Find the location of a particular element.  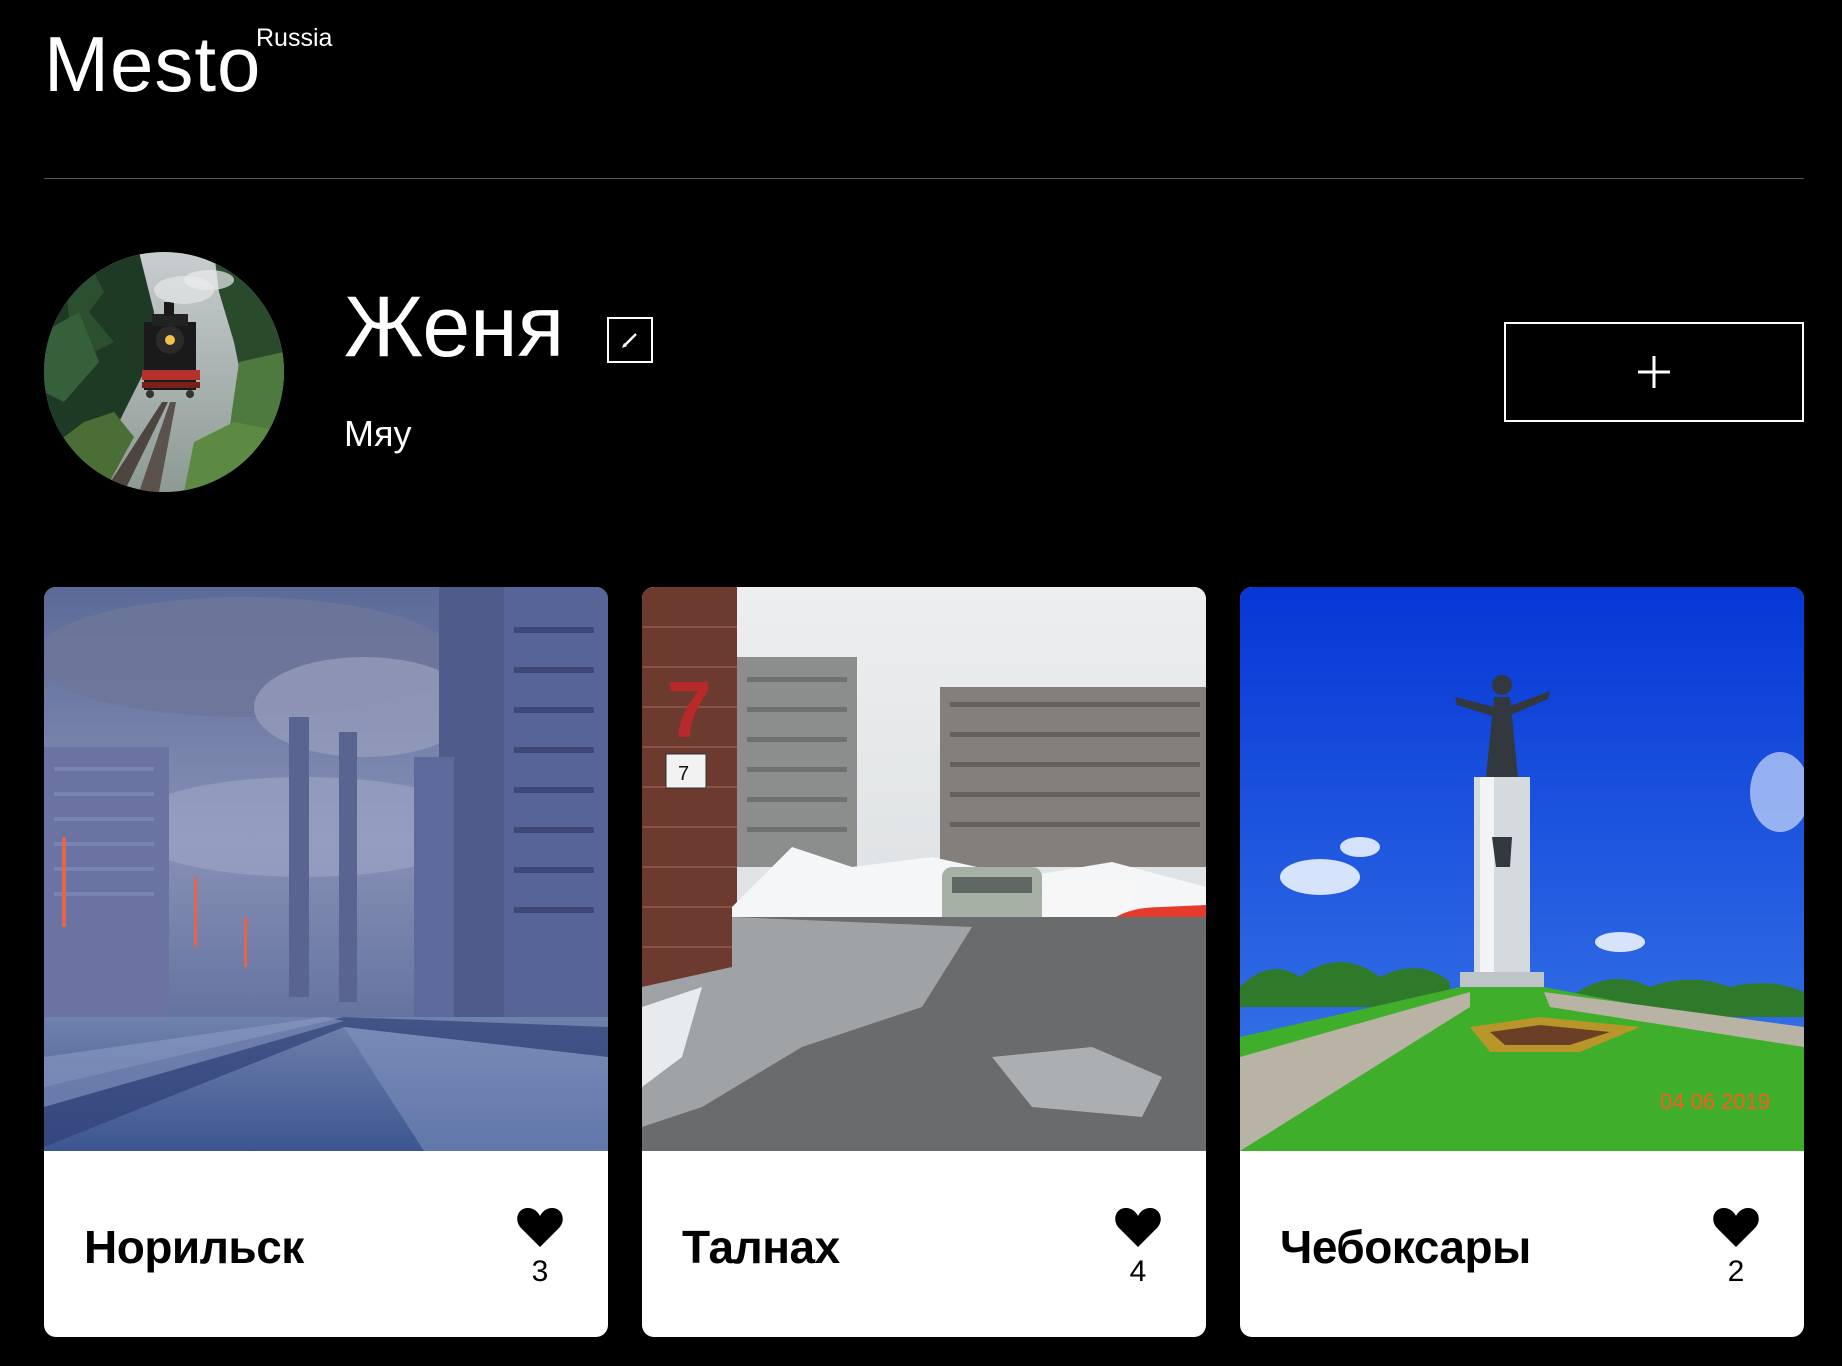

profile-about: Мяу is located at coordinates (378, 433).